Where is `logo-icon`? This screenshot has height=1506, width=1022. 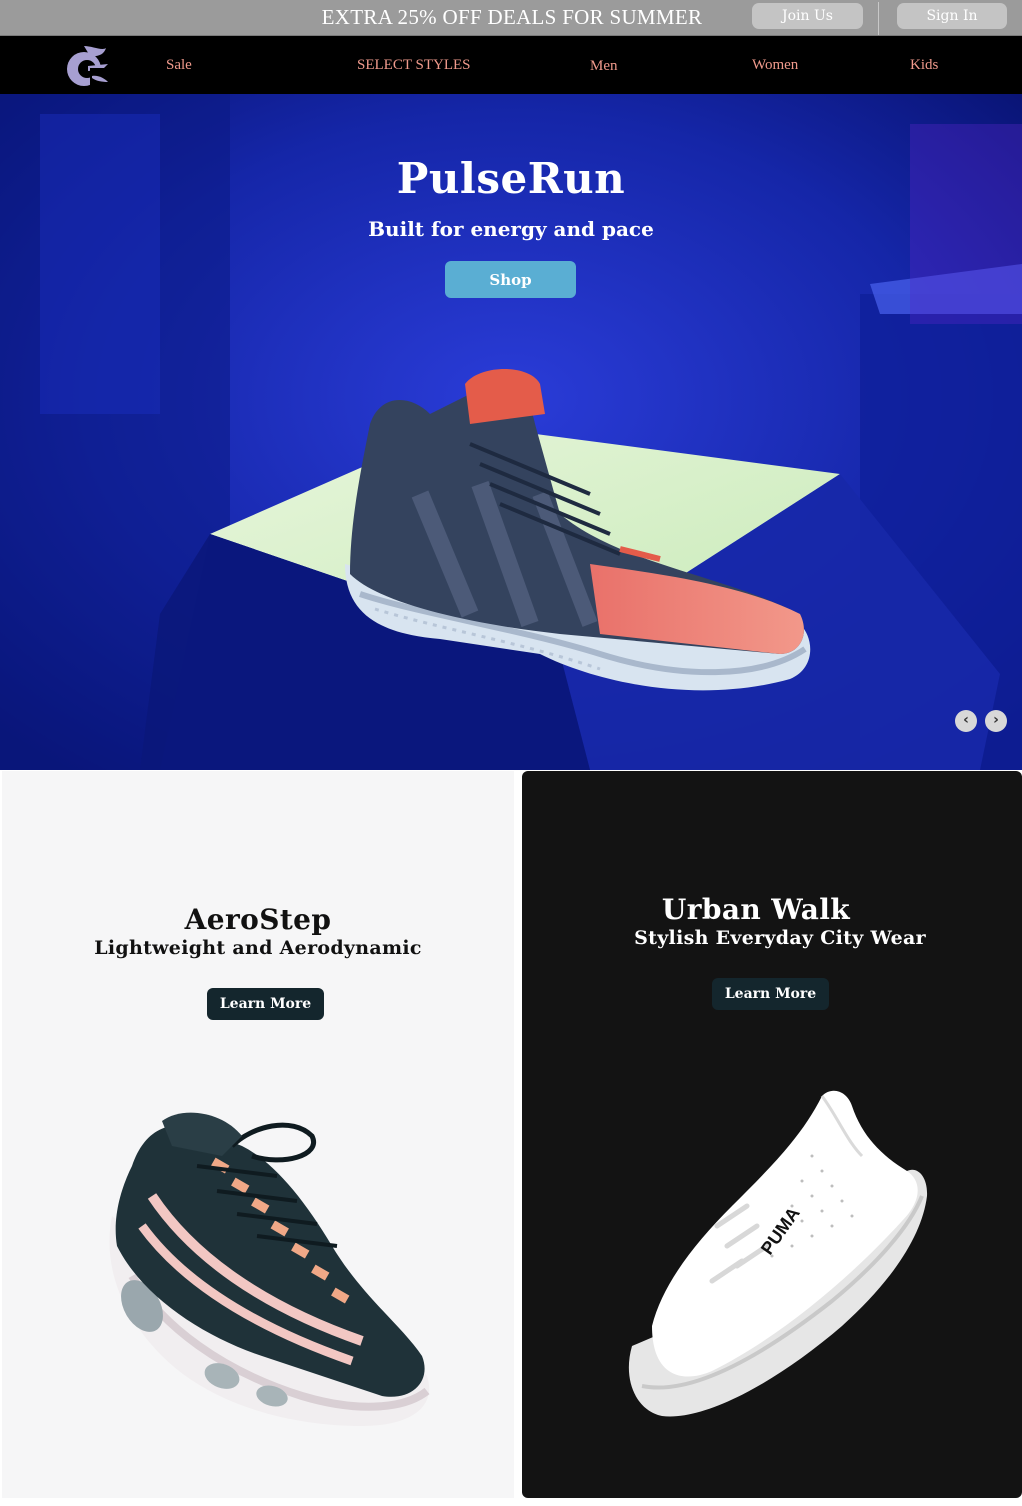
logo-icon is located at coordinates (86, 65).